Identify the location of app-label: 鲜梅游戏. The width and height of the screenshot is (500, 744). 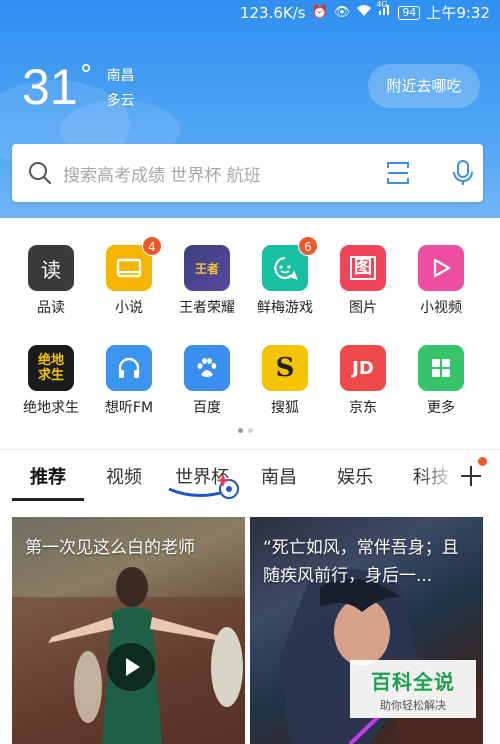
(285, 308).